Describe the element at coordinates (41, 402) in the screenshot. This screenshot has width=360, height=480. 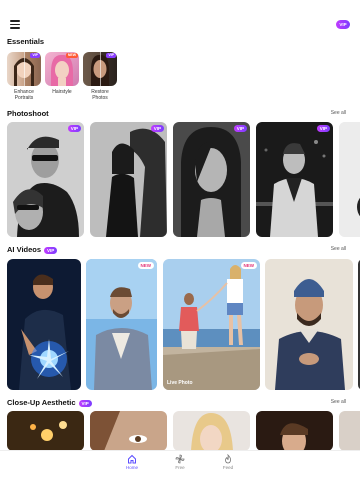
I see `closeup-title-text: Close-Up Aesthetic` at that location.